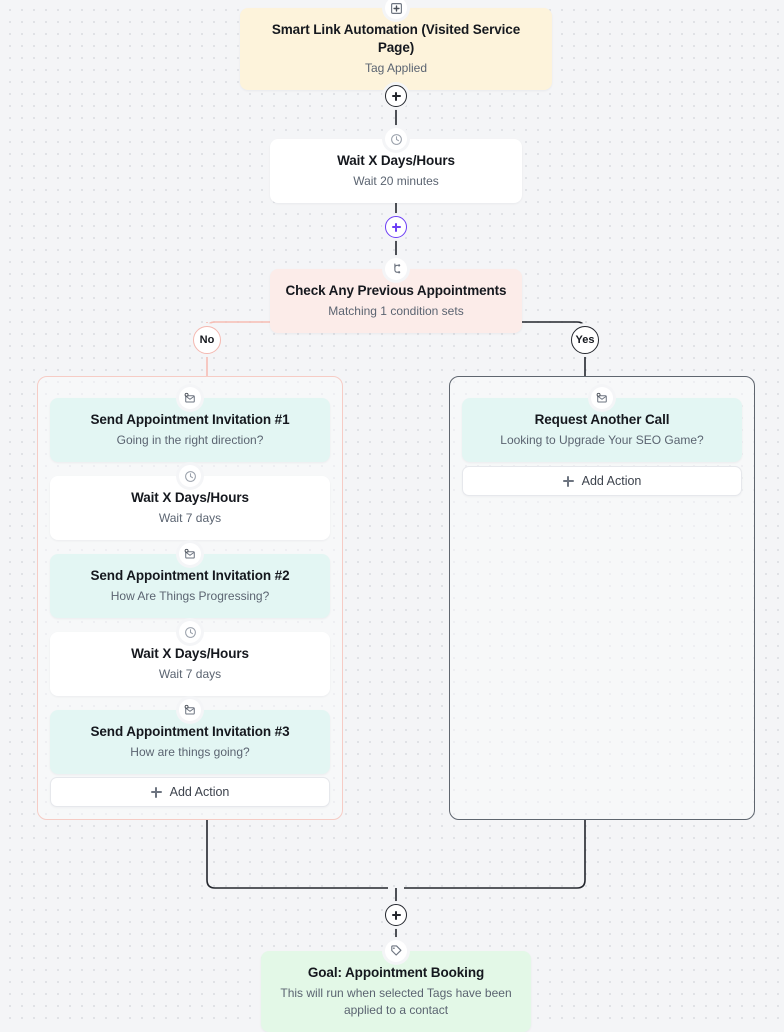 Image resolution: width=784 pixels, height=1032 pixels. What do you see at coordinates (396, 290) in the screenshot?
I see `condition-title: Check Any Previous Appointments` at bounding box center [396, 290].